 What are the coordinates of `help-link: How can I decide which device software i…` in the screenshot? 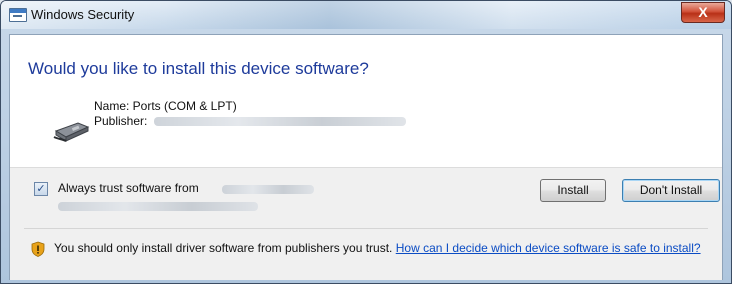 It's located at (548, 248).